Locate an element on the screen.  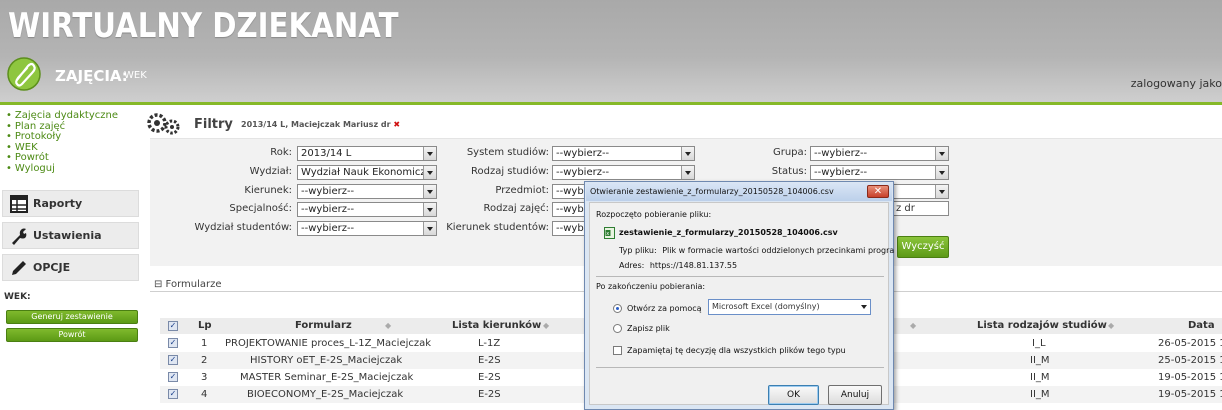
close-icon: ✕ is located at coordinates (878, 191).